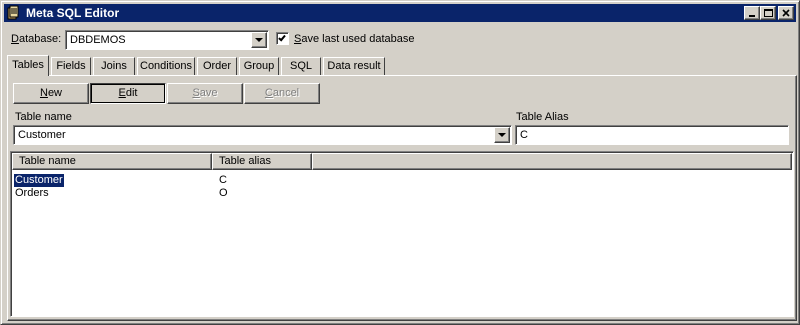 This screenshot has height=325, width=800. I want to click on tab-data-result: Data result, so click(354, 66).